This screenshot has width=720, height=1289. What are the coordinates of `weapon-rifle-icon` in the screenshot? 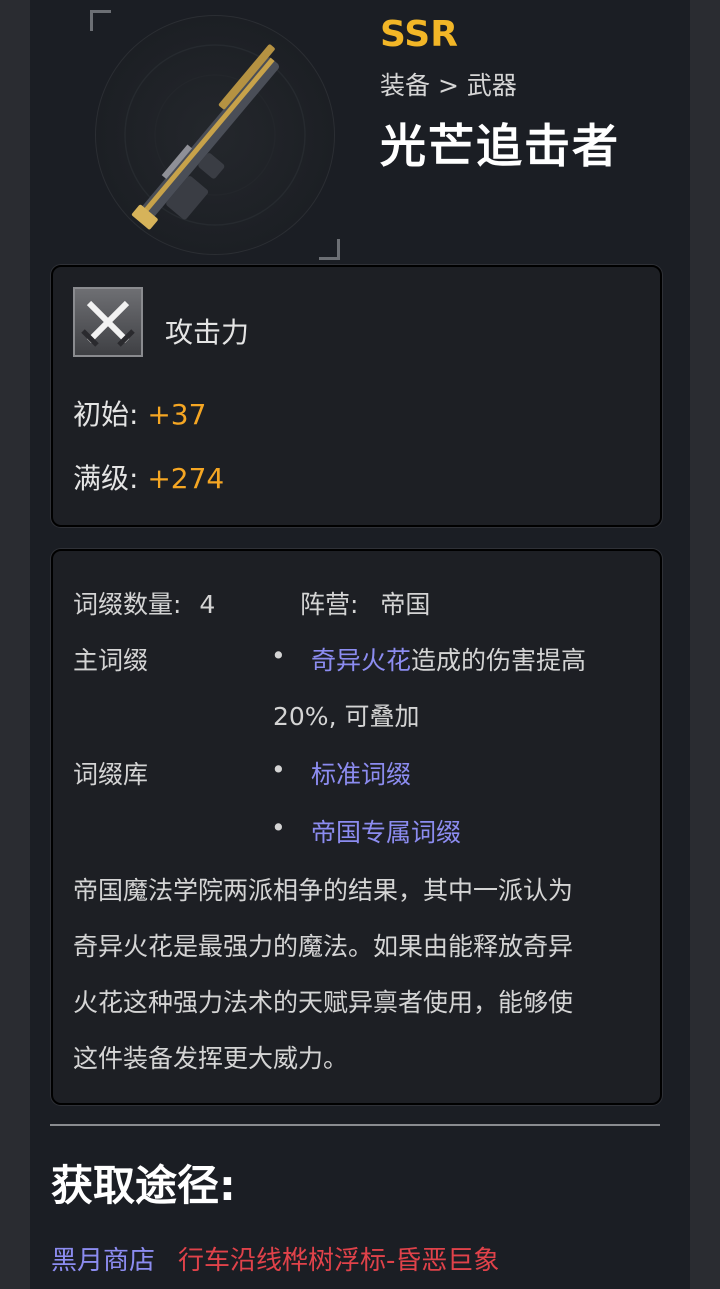 It's located at (215, 137).